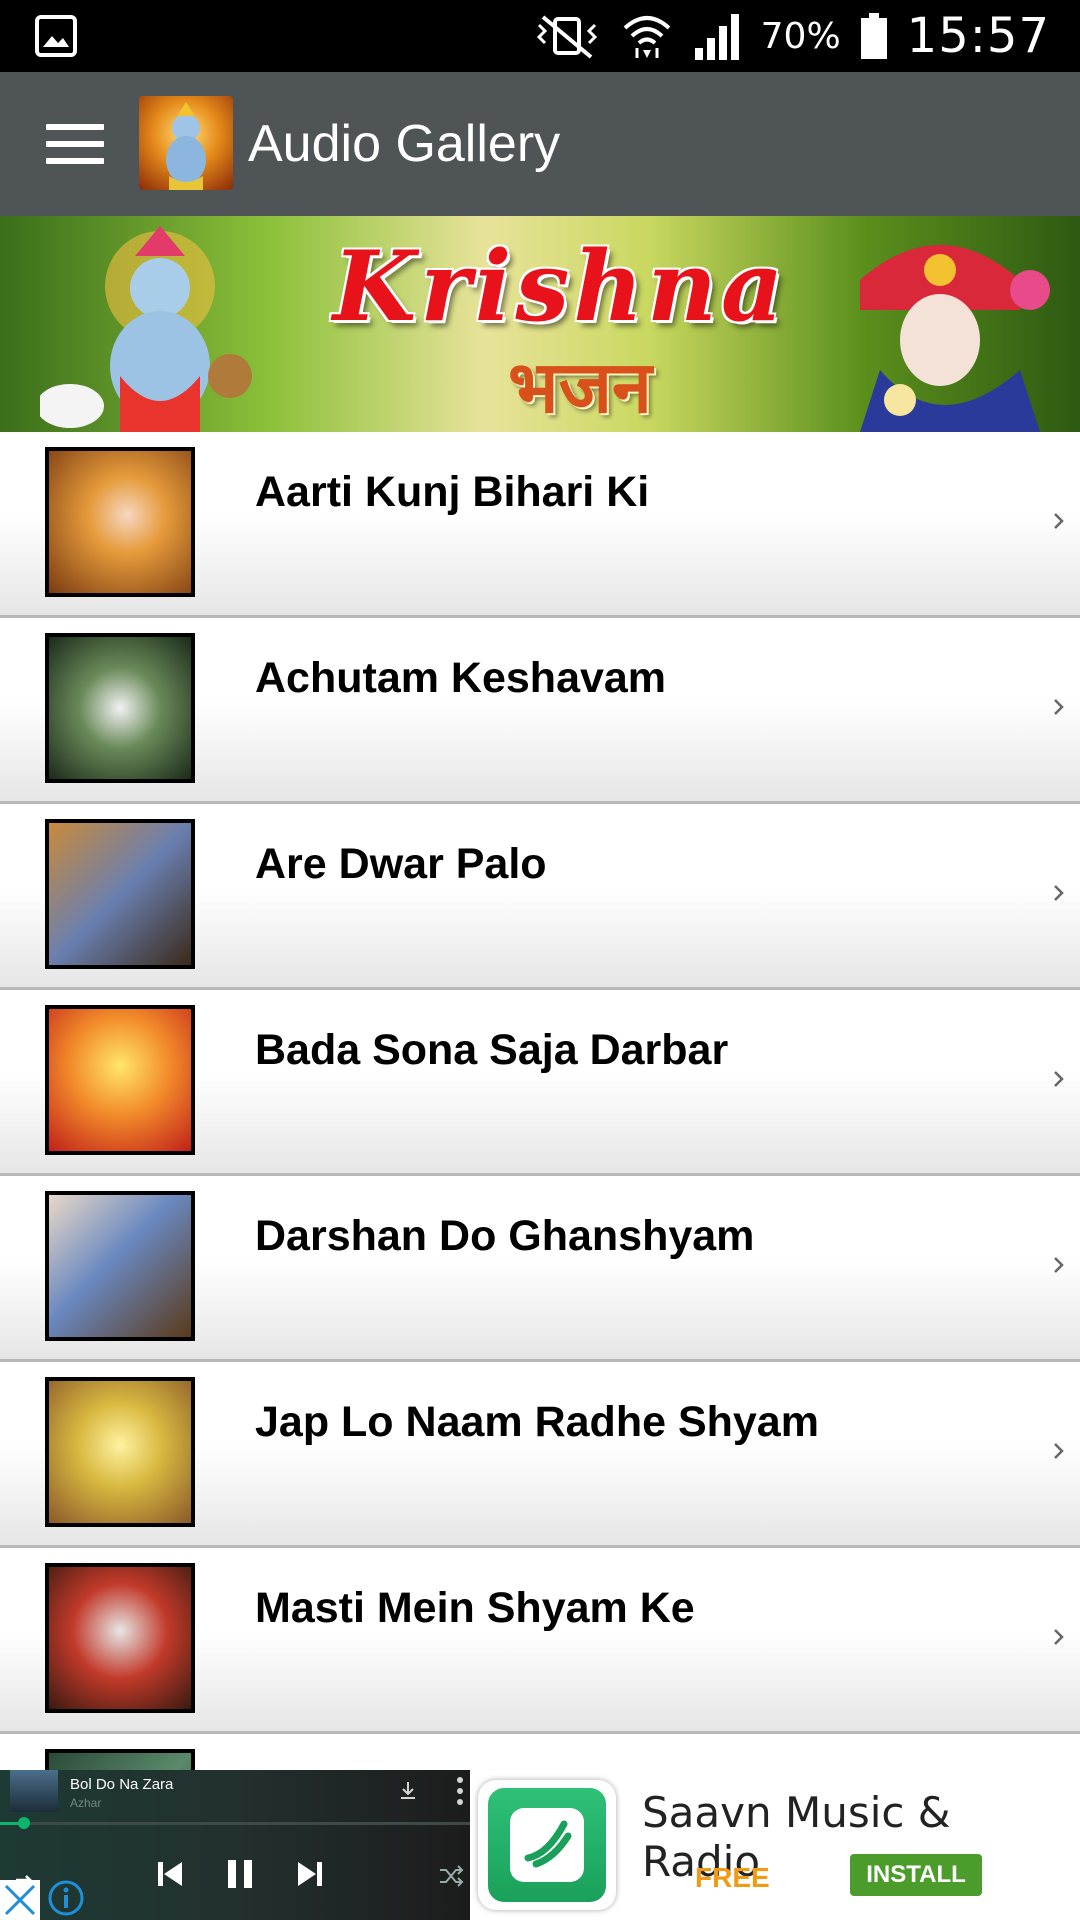 The height and width of the screenshot is (1920, 1080). What do you see at coordinates (460, 1791) in the screenshot?
I see `more-options-icon` at bounding box center [460, 1791].